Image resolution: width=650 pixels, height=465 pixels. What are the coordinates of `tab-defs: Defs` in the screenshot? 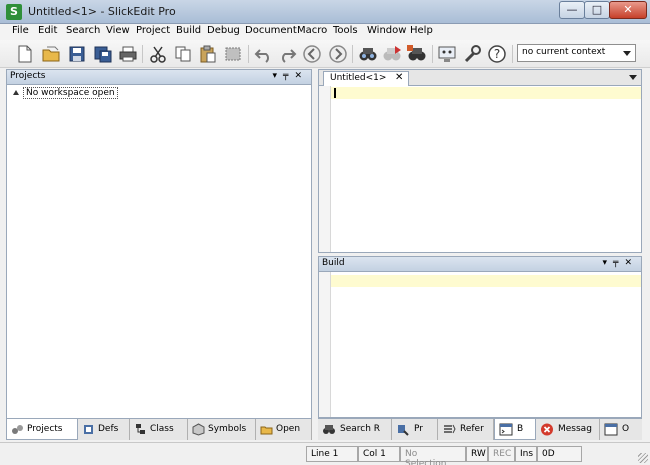 It's located at (104, 429).